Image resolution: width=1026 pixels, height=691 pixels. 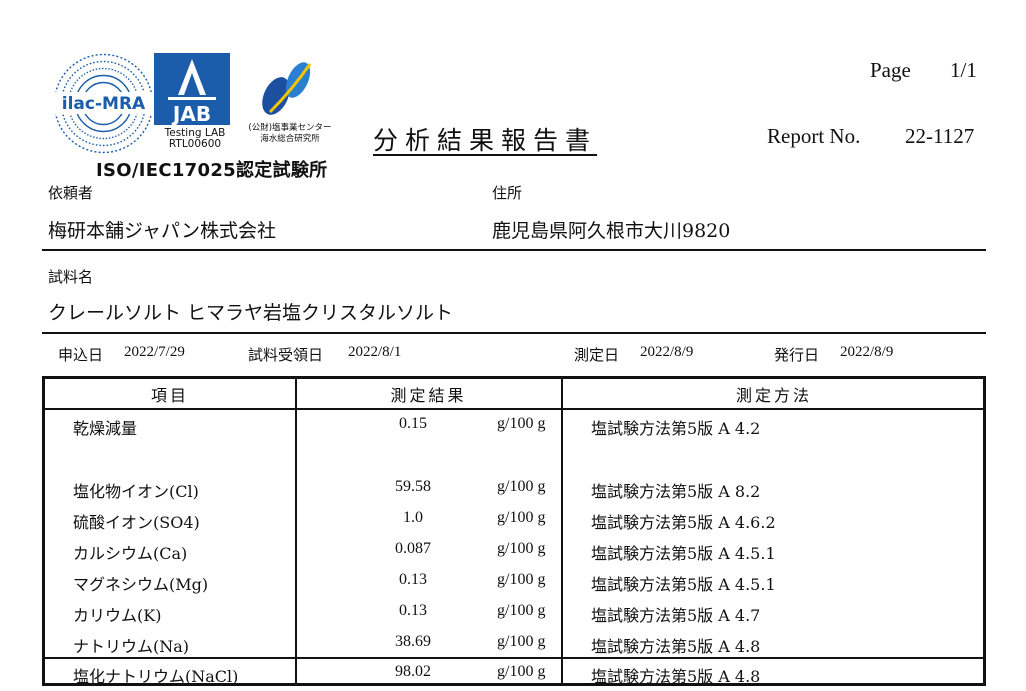 I want to click on report-title: 分析結果報告書, so click(x=485, y=140).